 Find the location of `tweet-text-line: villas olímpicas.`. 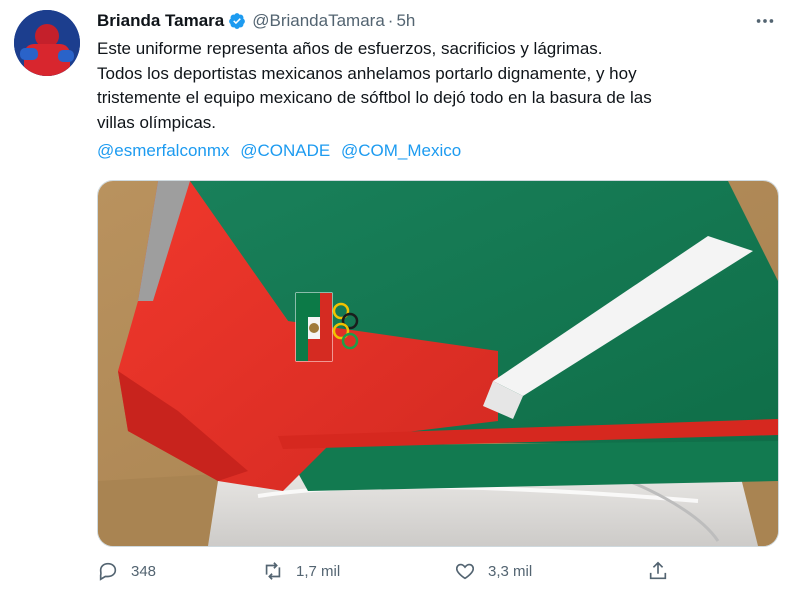

tweet-text-line: villas olímpicas. is located at coordinates (157, 122).